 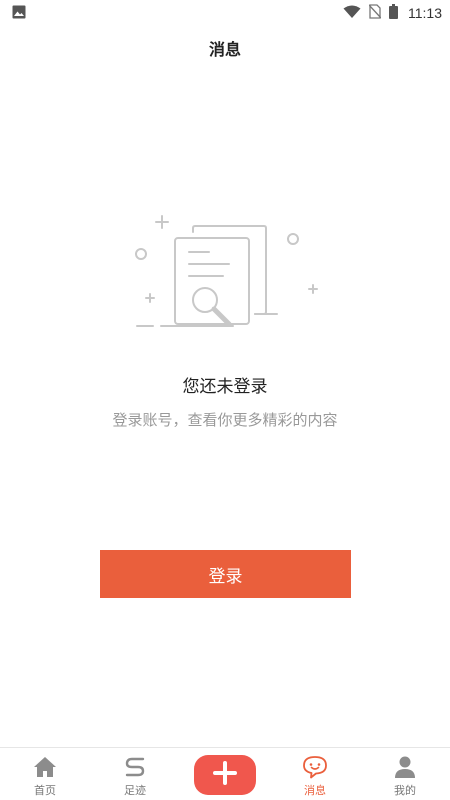 I want to click on tab-label: 足迹, so click(x=135, y=790).